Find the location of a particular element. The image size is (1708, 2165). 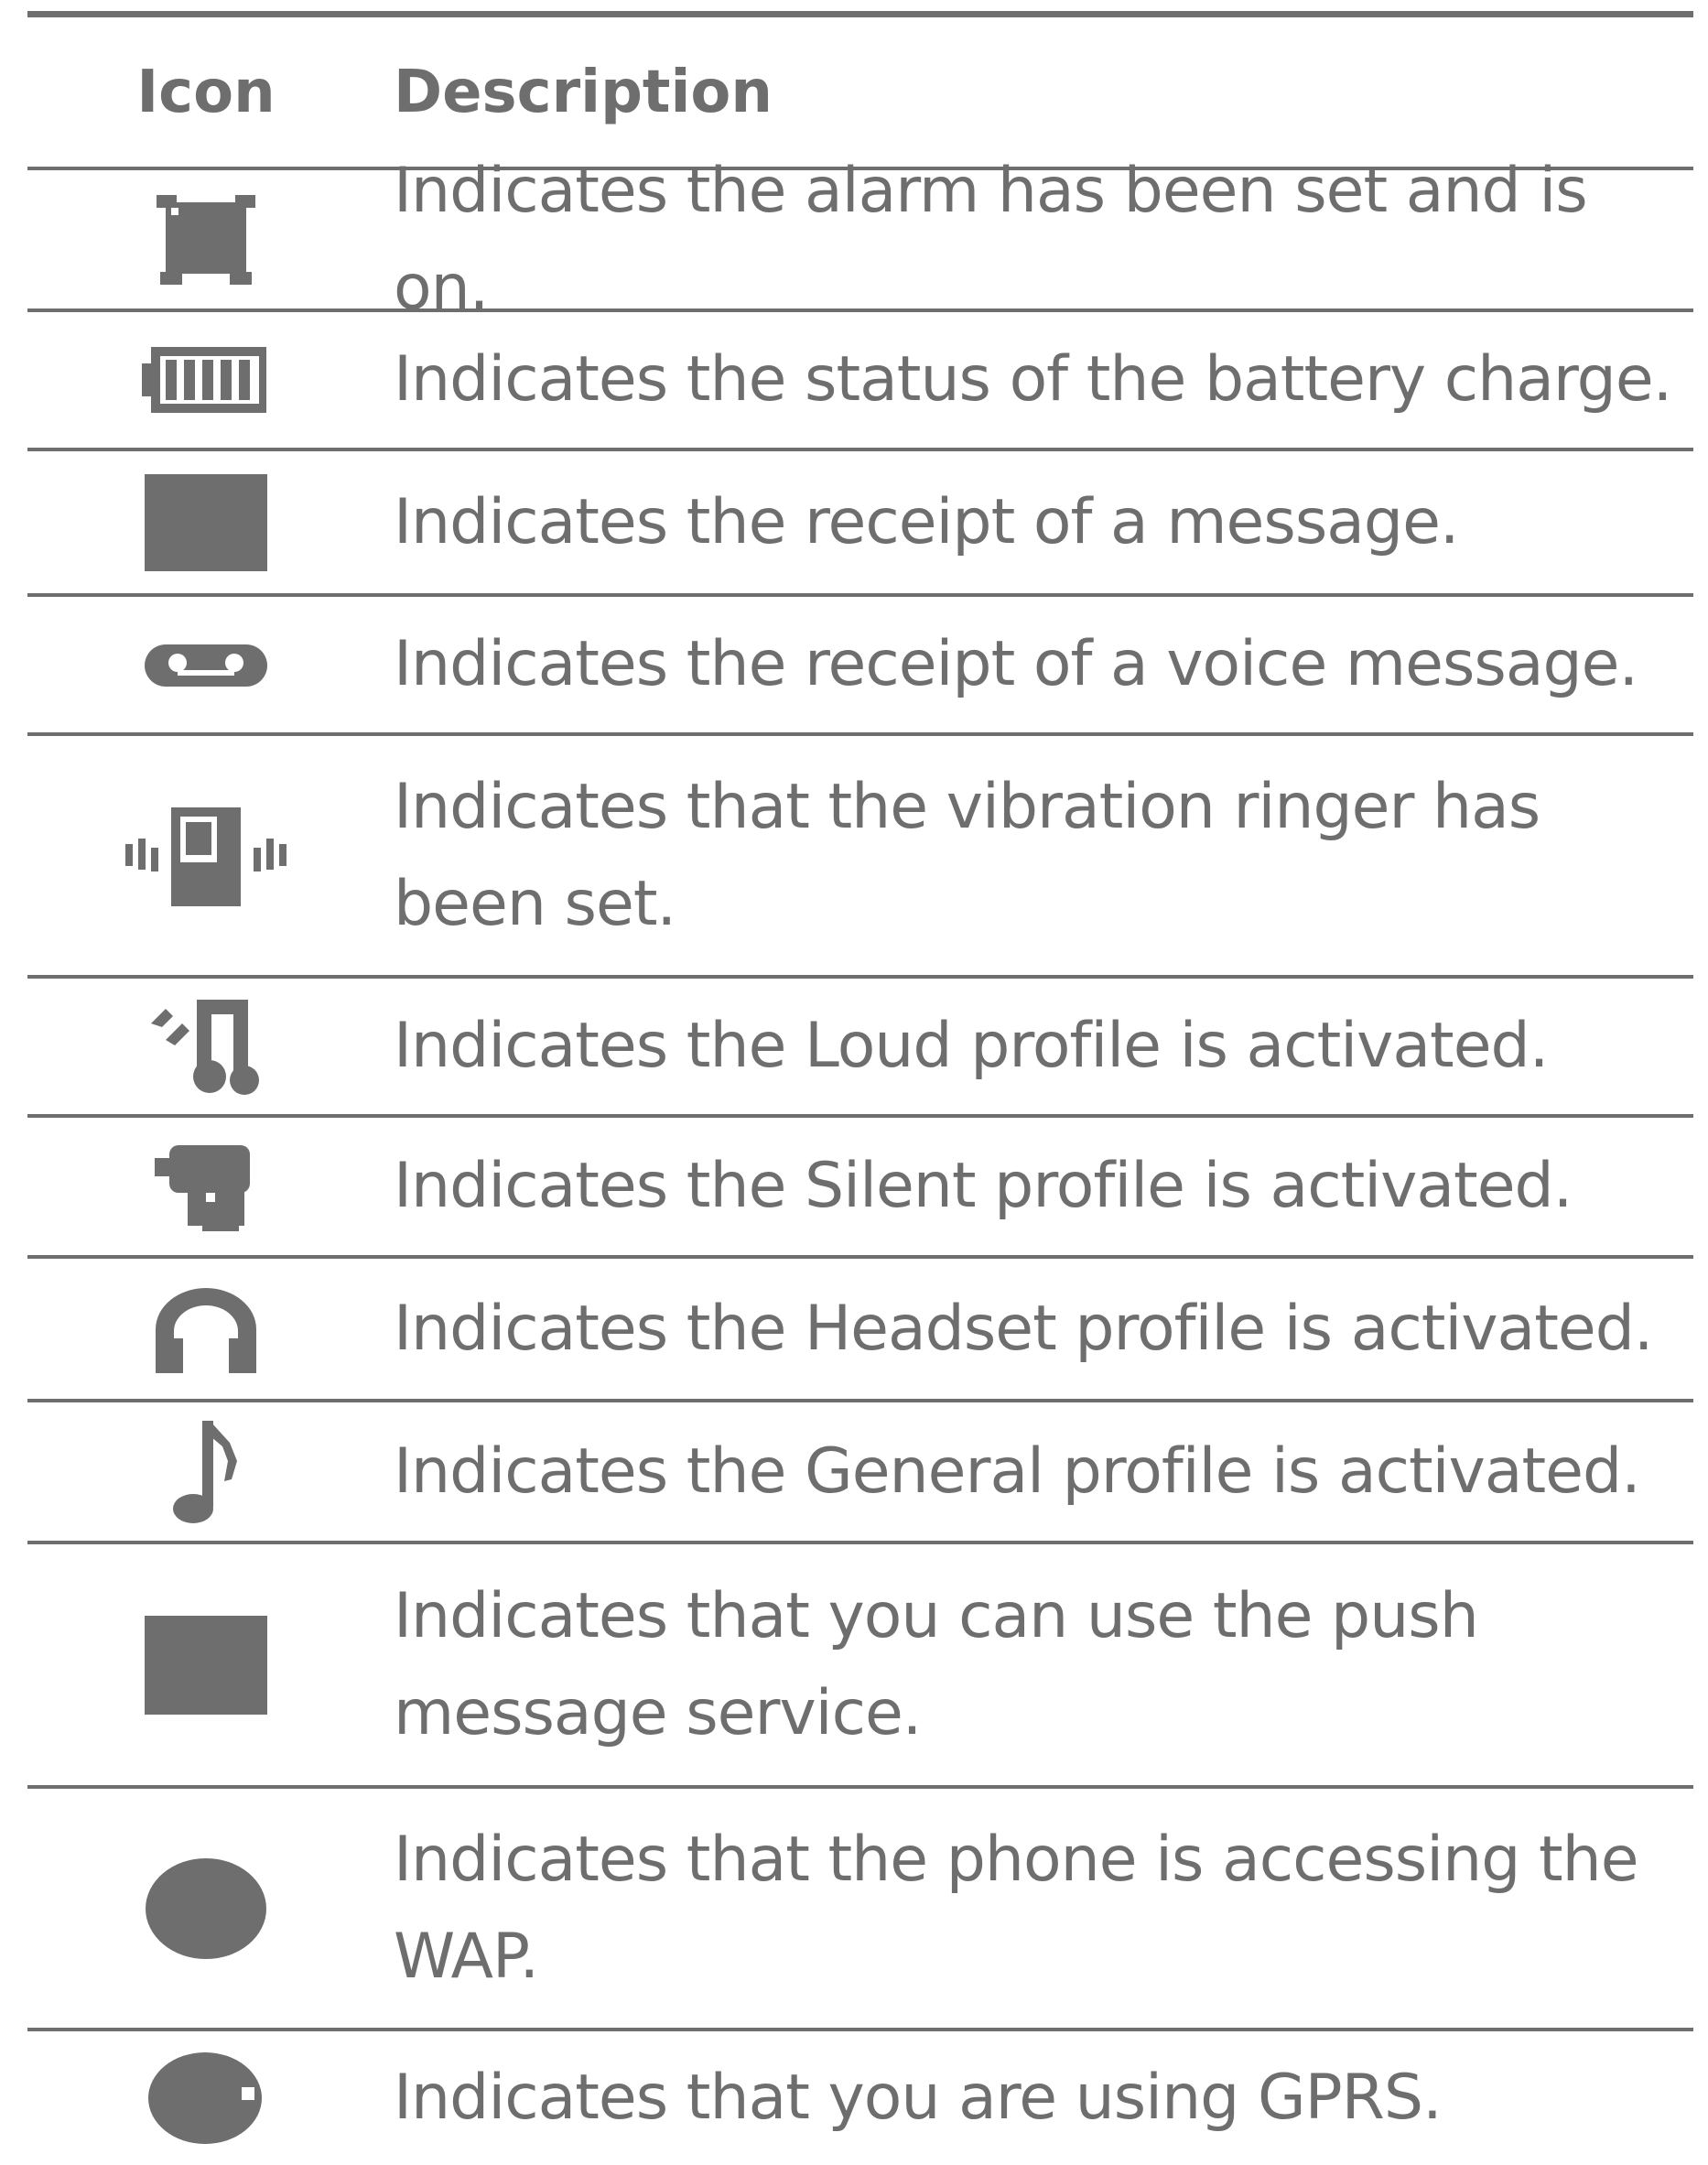

table-row: Indicates the receipt of a message. is located at coordinates (860, 524).